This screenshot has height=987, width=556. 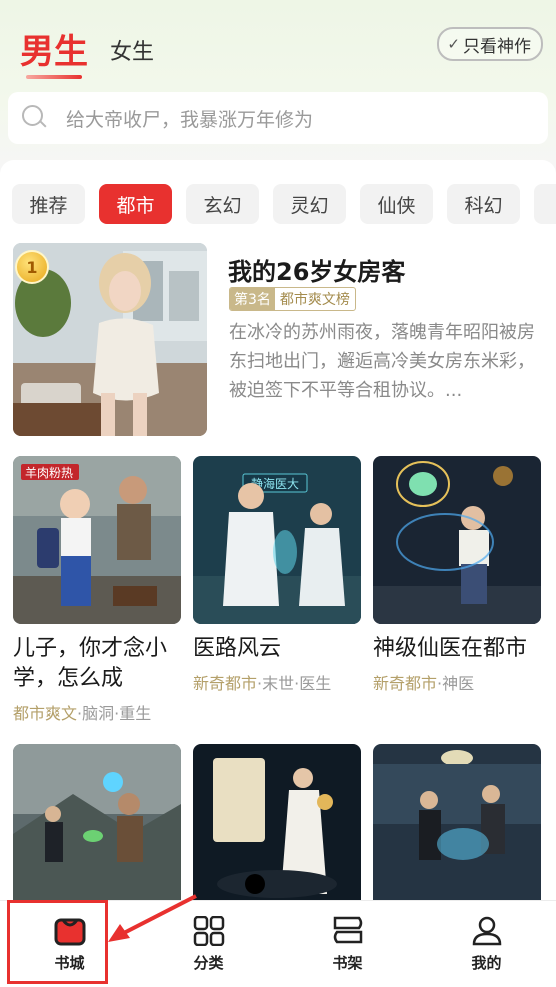 I want to click on book-tags: 新奇都市·末世·医生, so click(x=262, y=683).